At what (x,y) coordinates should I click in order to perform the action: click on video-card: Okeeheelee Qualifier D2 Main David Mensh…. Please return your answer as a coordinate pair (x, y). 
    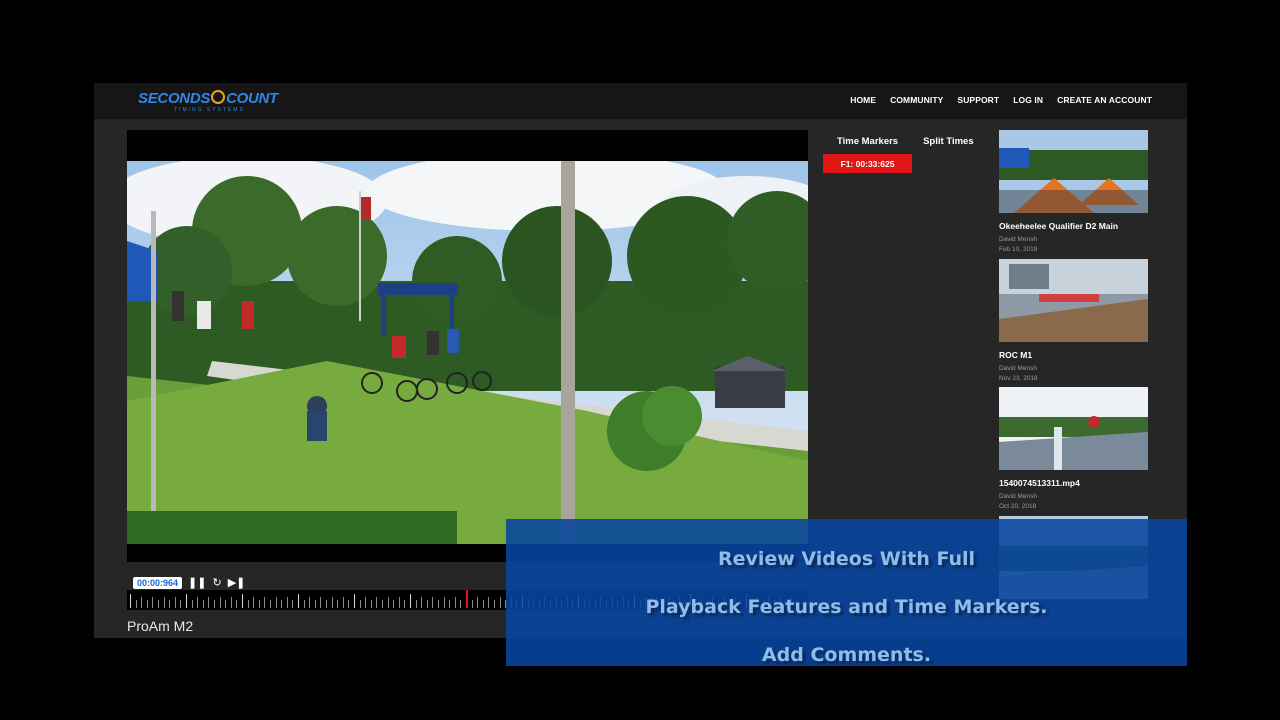
    Looking at the image, I should click on (1073, 191).